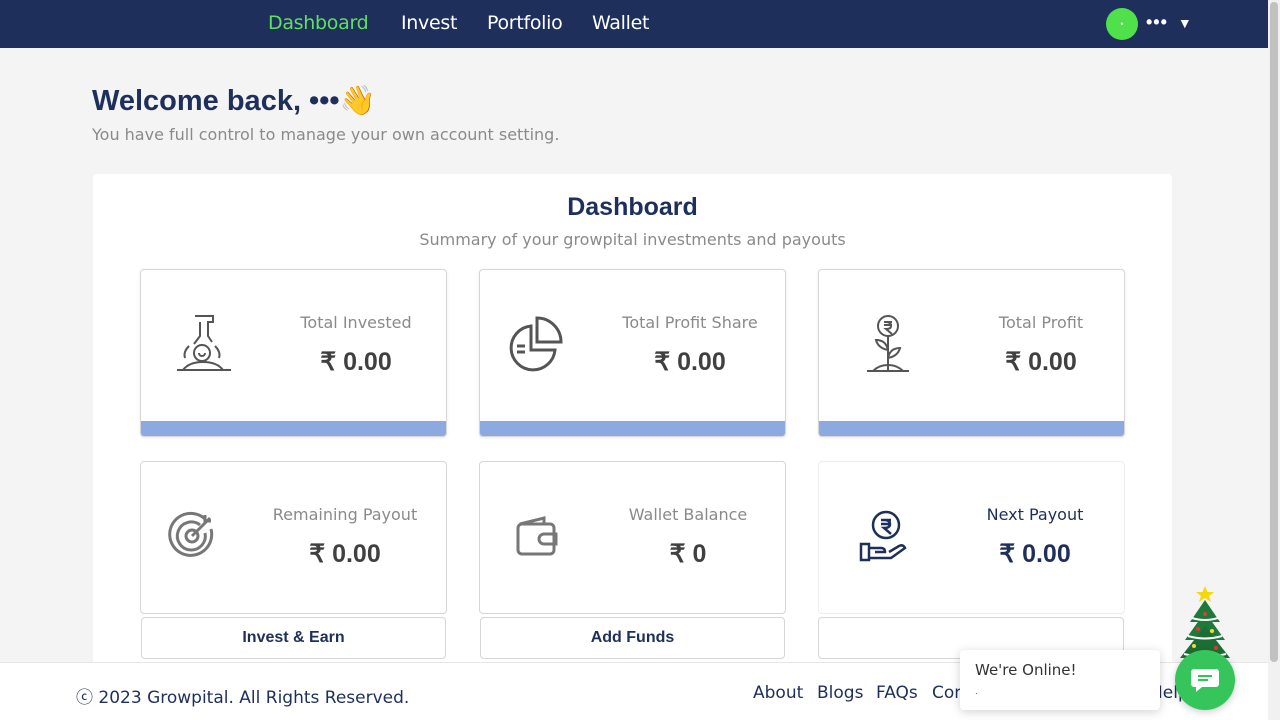 Image resolution: width=1280 pixels, height=720 pixels. Describe the element at coordinates (536, 344) in the screenshot. I see `pie-chart-icon` at that location.